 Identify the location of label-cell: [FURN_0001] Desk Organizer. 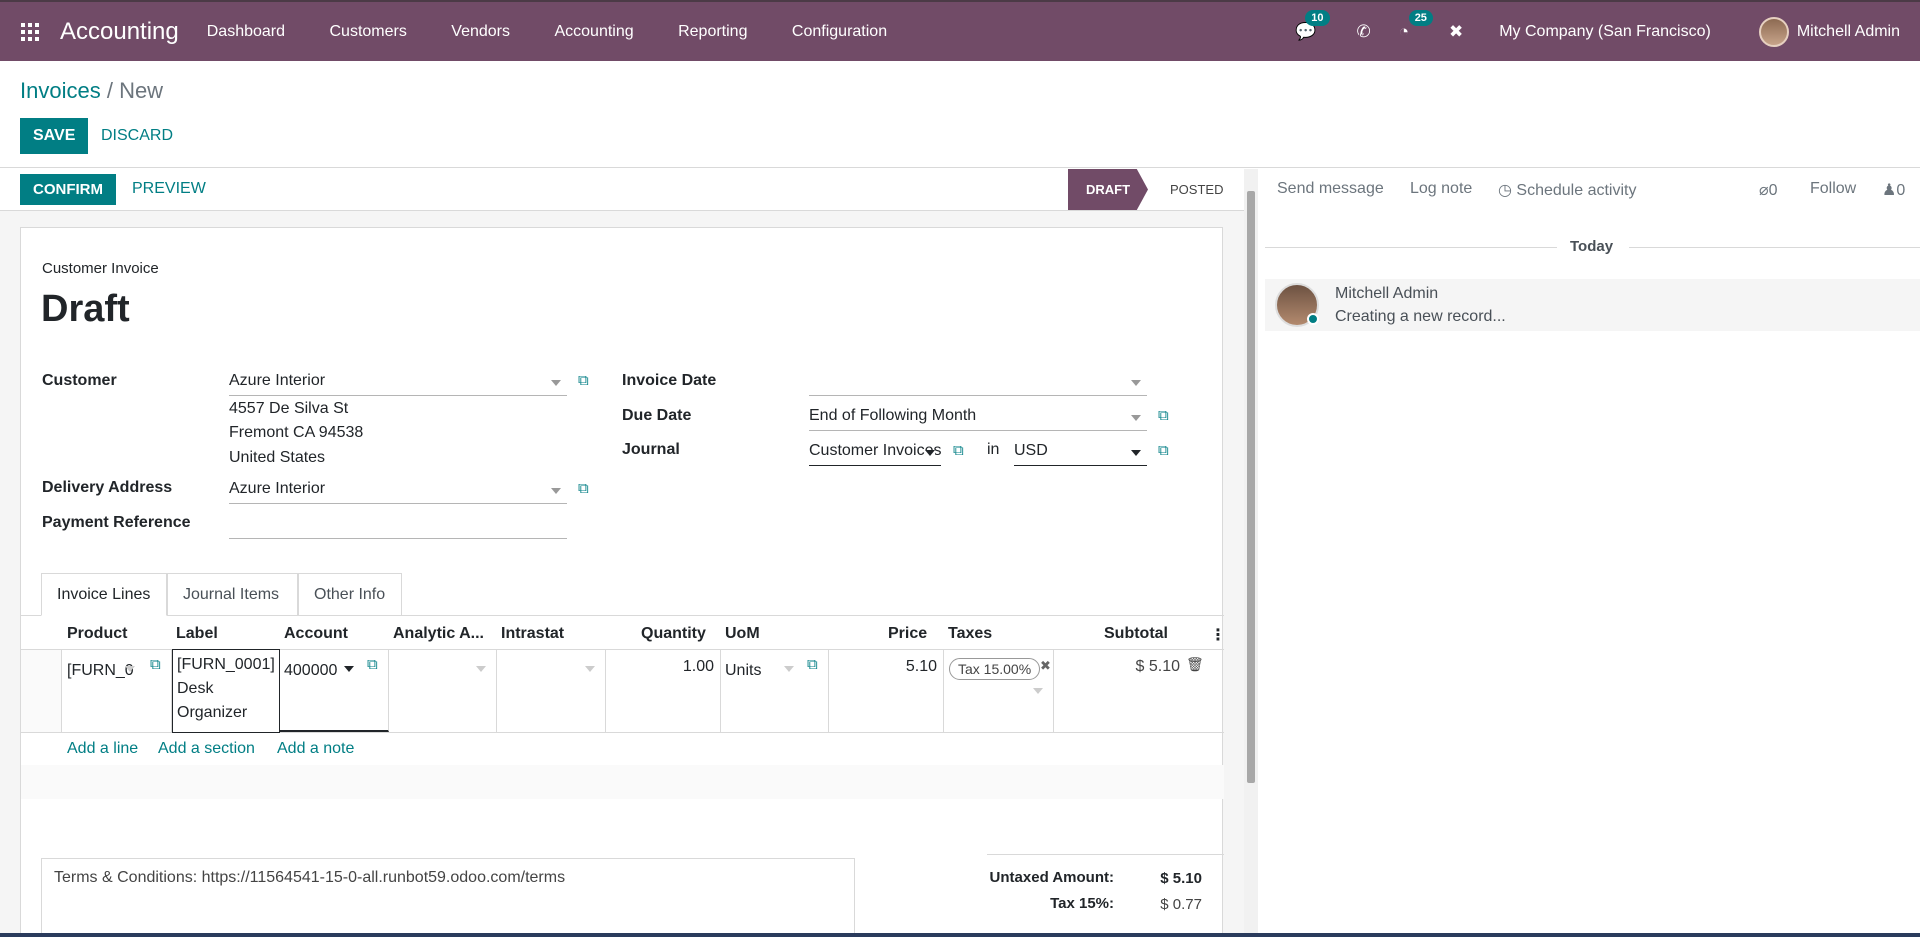
(226, 691).